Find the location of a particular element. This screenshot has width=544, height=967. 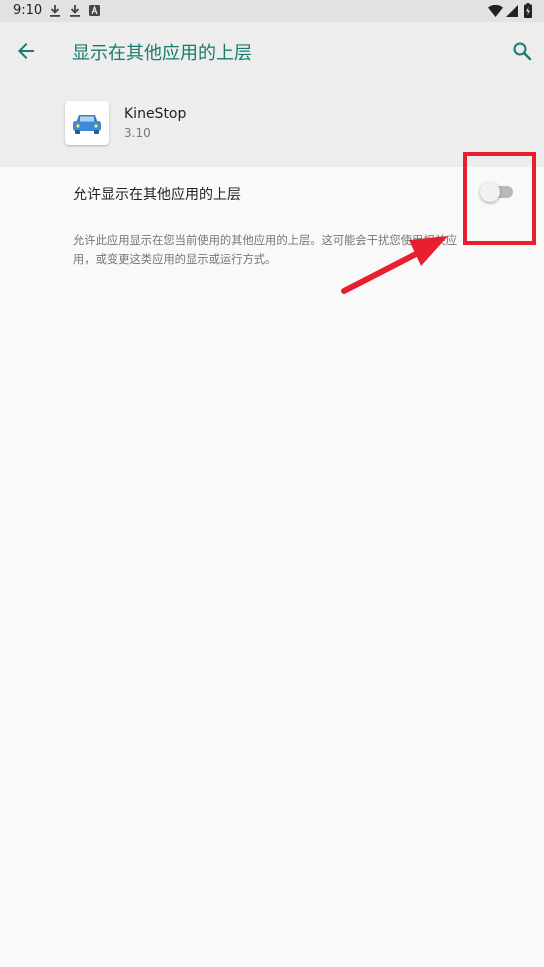

a-badge-icon is located at coordinates (94, 10).